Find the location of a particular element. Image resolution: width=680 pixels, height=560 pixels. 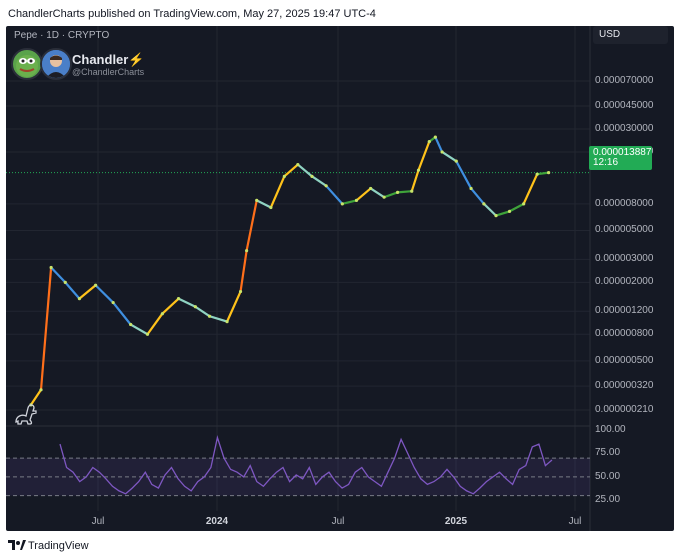

tradingview-brand: TradingView is located at coordinates (58, 546).